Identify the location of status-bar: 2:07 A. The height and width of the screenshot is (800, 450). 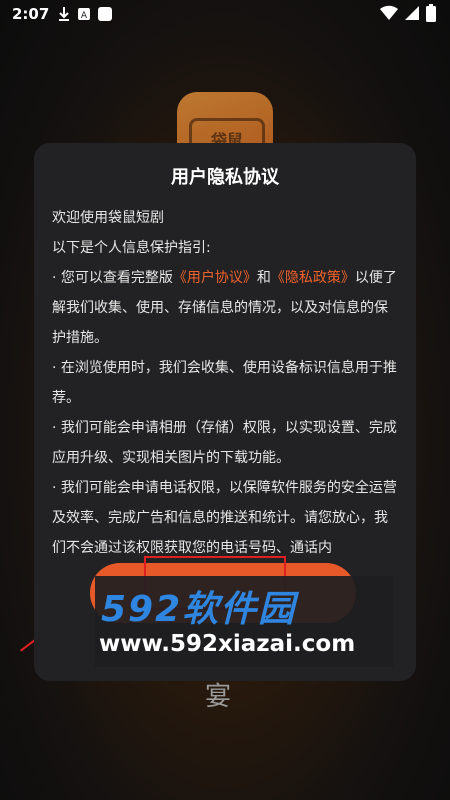
(225, 14).